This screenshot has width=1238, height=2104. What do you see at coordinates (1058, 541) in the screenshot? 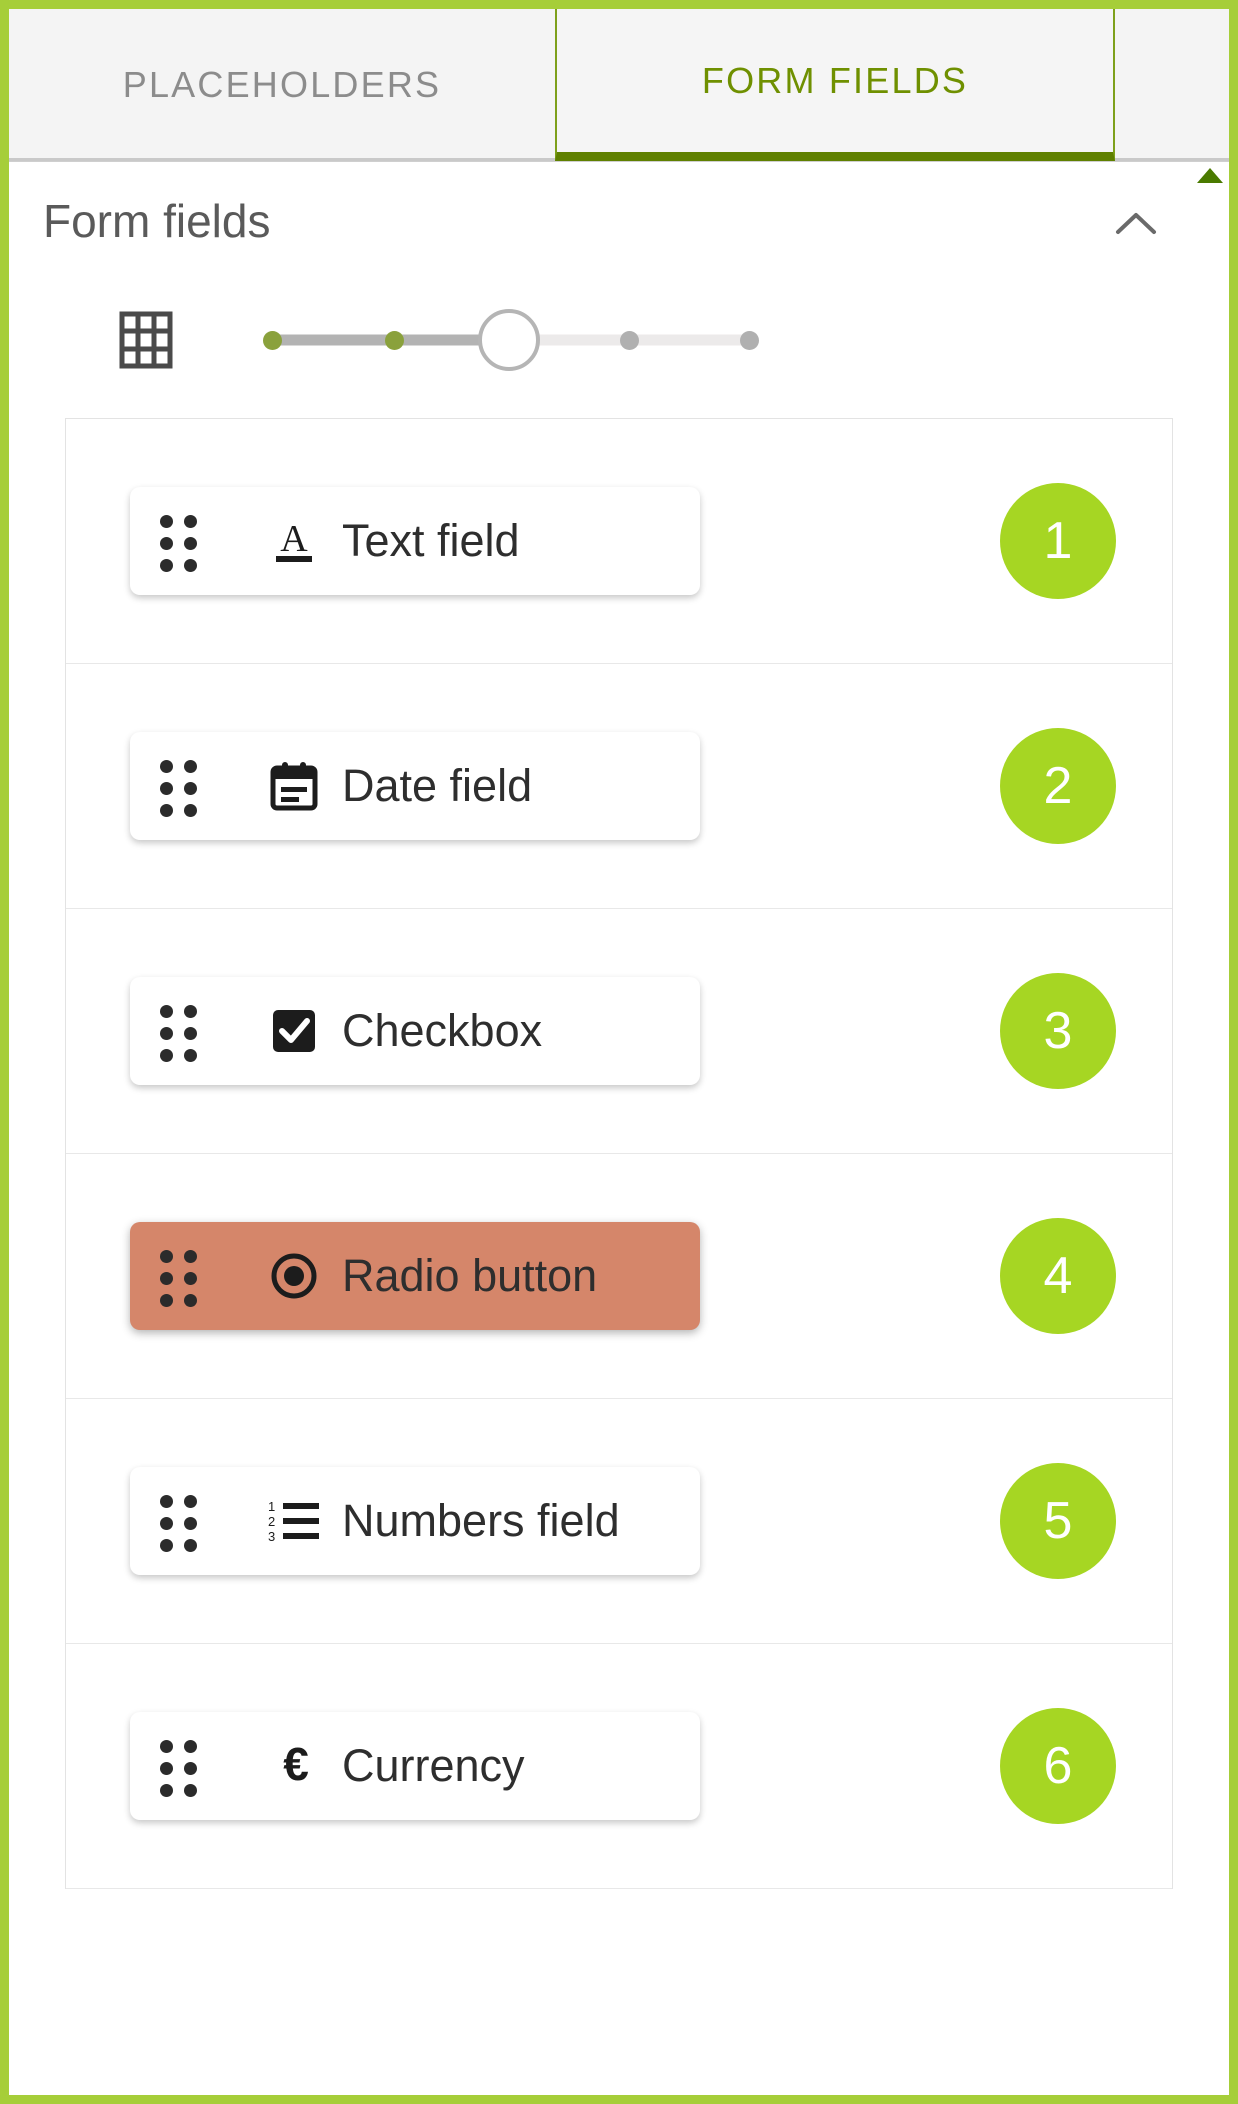
I see `status-badge: 1` at bounding box center [1058, 541].